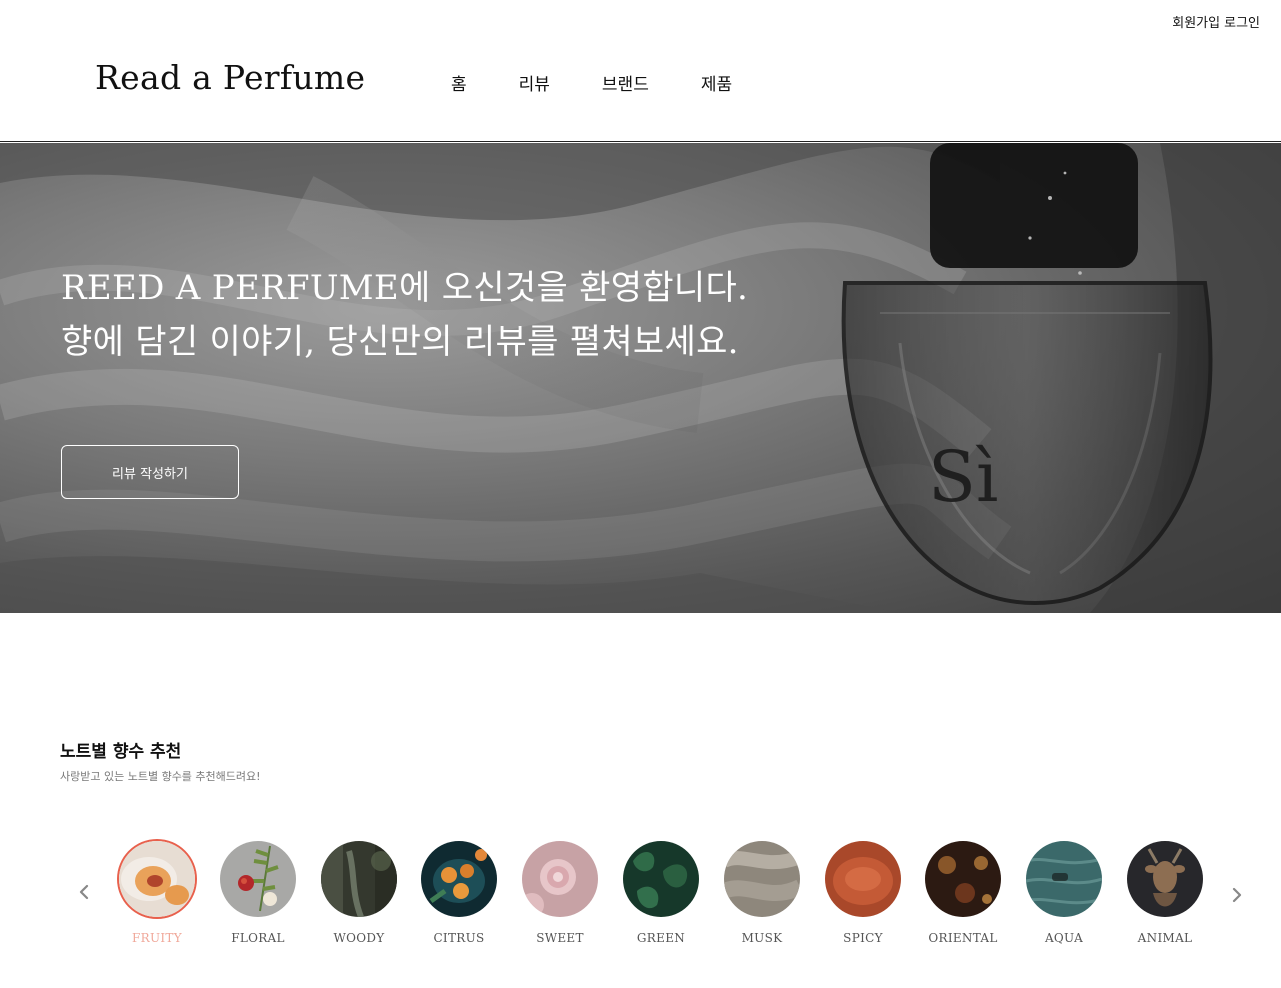 The image size is (1281, 988). I want to click on notes-section-title: 노트별 향수 추천, so click(121, 752).